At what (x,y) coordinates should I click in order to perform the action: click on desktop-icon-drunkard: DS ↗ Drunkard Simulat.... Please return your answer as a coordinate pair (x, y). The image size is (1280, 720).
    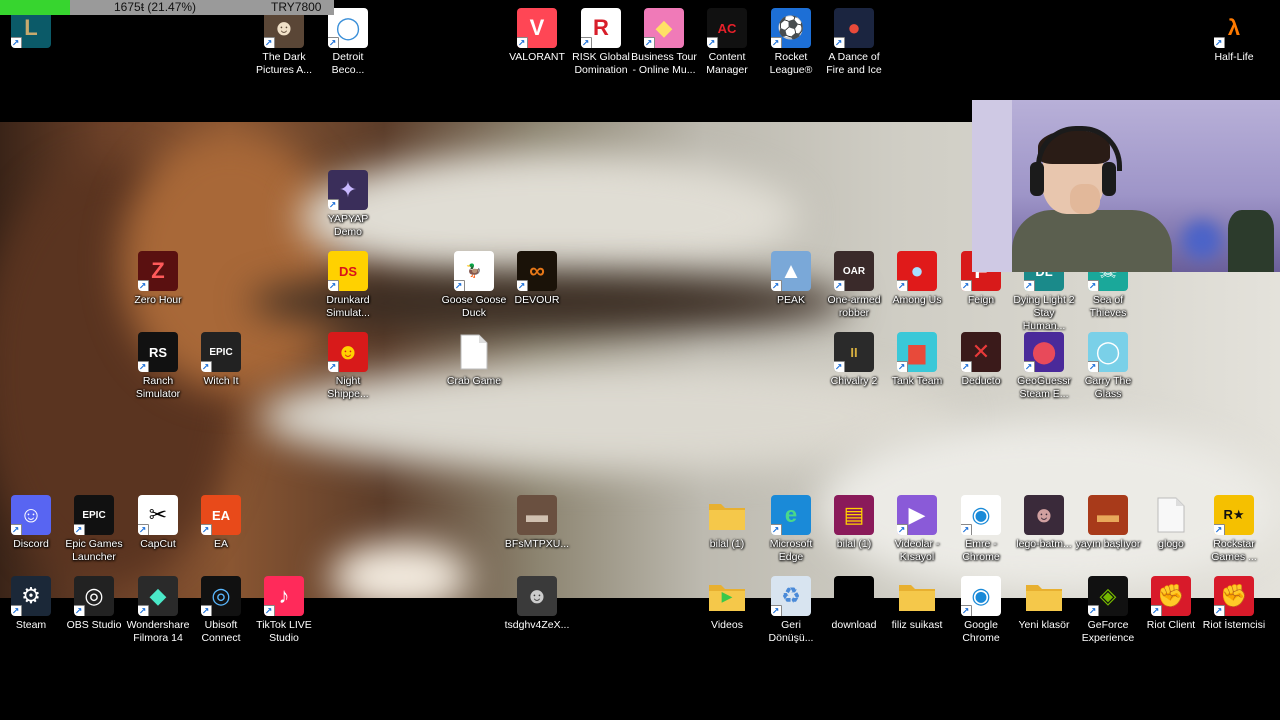
    Looking at the image, I should click on (348, 285).